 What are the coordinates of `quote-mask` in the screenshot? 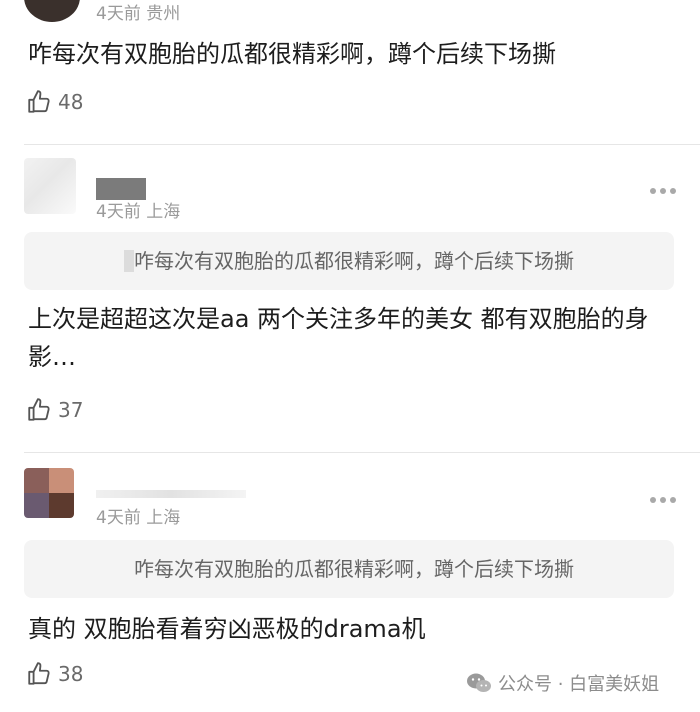 It's located at (129, 261).